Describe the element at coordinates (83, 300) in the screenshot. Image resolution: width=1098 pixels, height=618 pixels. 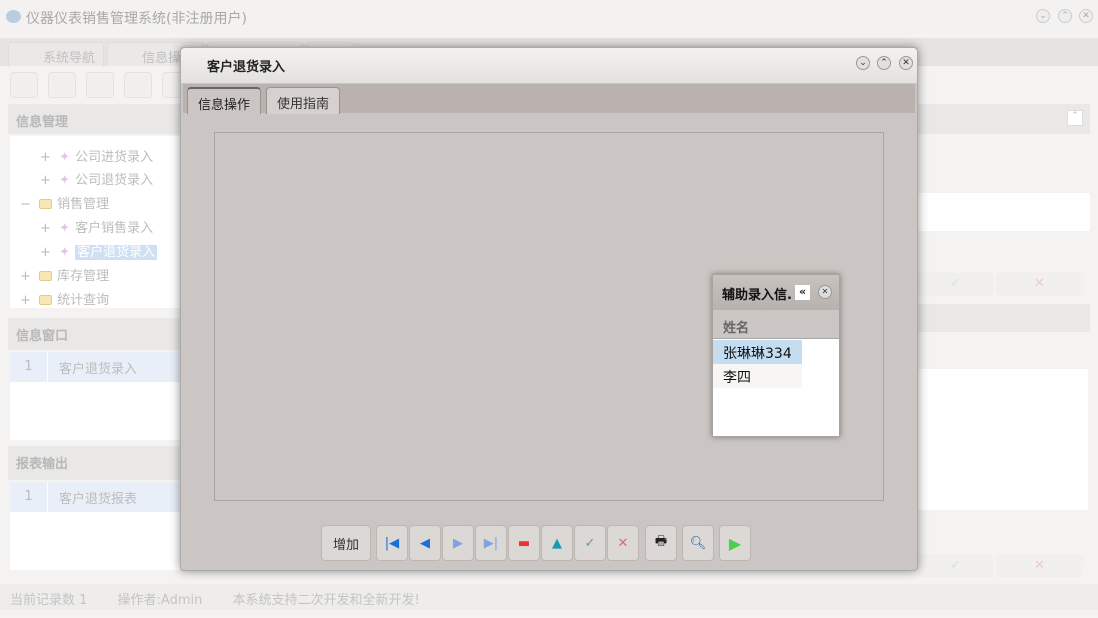
I see `node-label: 统计查询` at that location.